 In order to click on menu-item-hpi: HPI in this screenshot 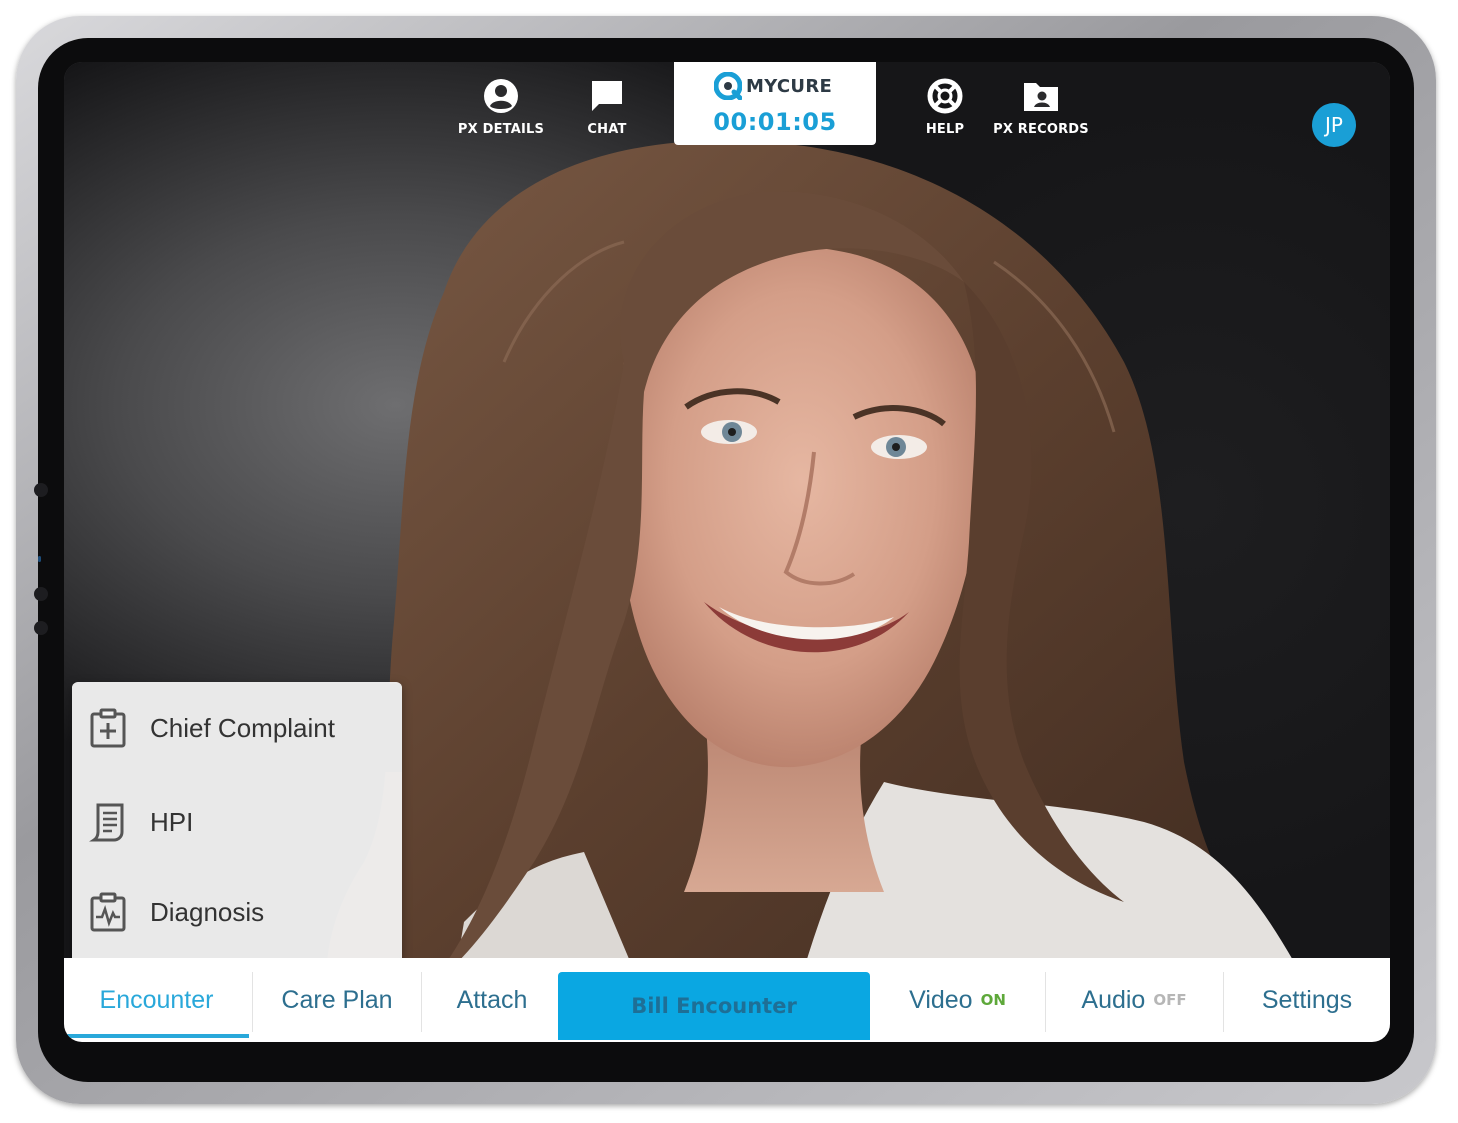, I will do `click(237, 822)`.